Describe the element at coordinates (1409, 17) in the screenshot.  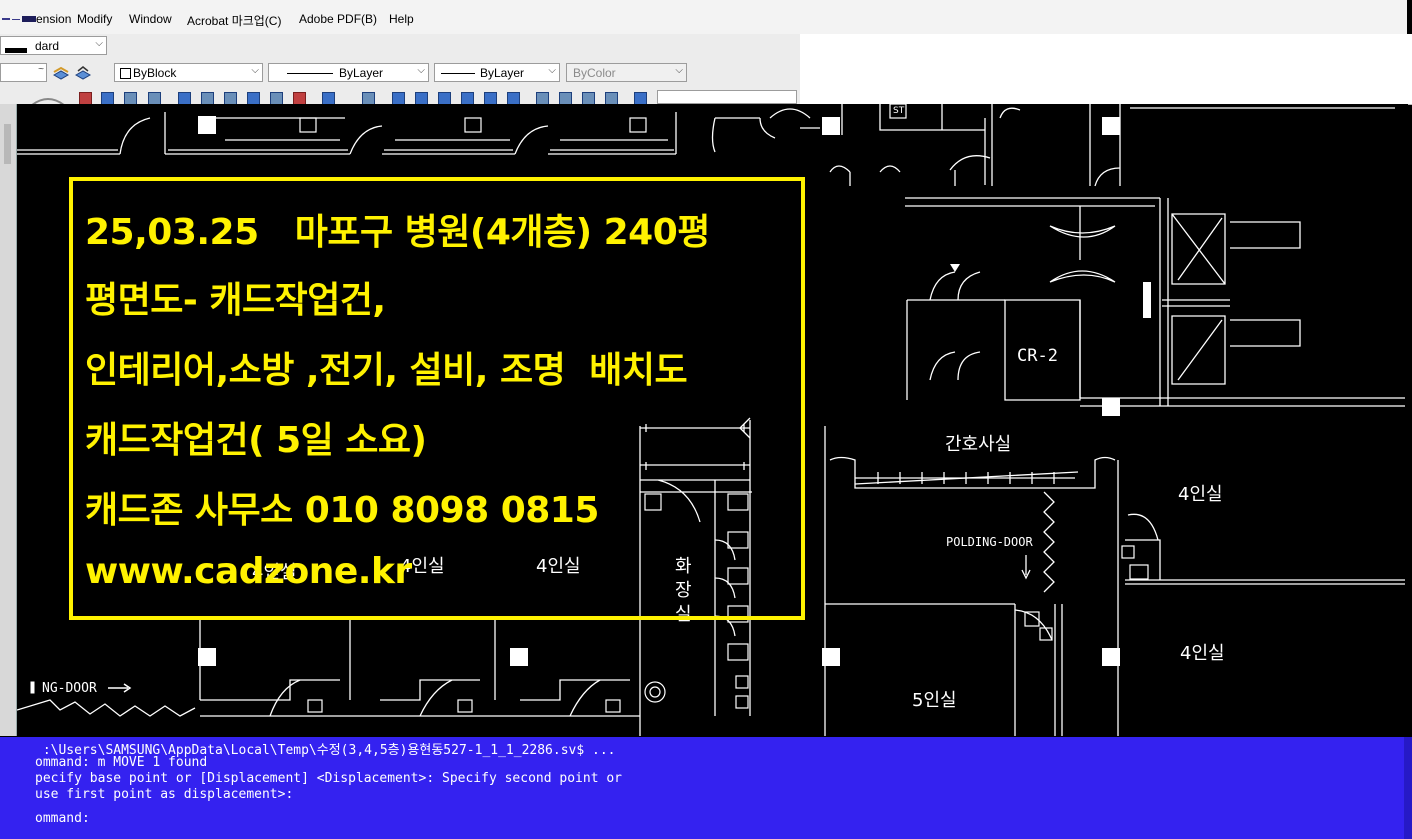
I see `window-edge` at that location.